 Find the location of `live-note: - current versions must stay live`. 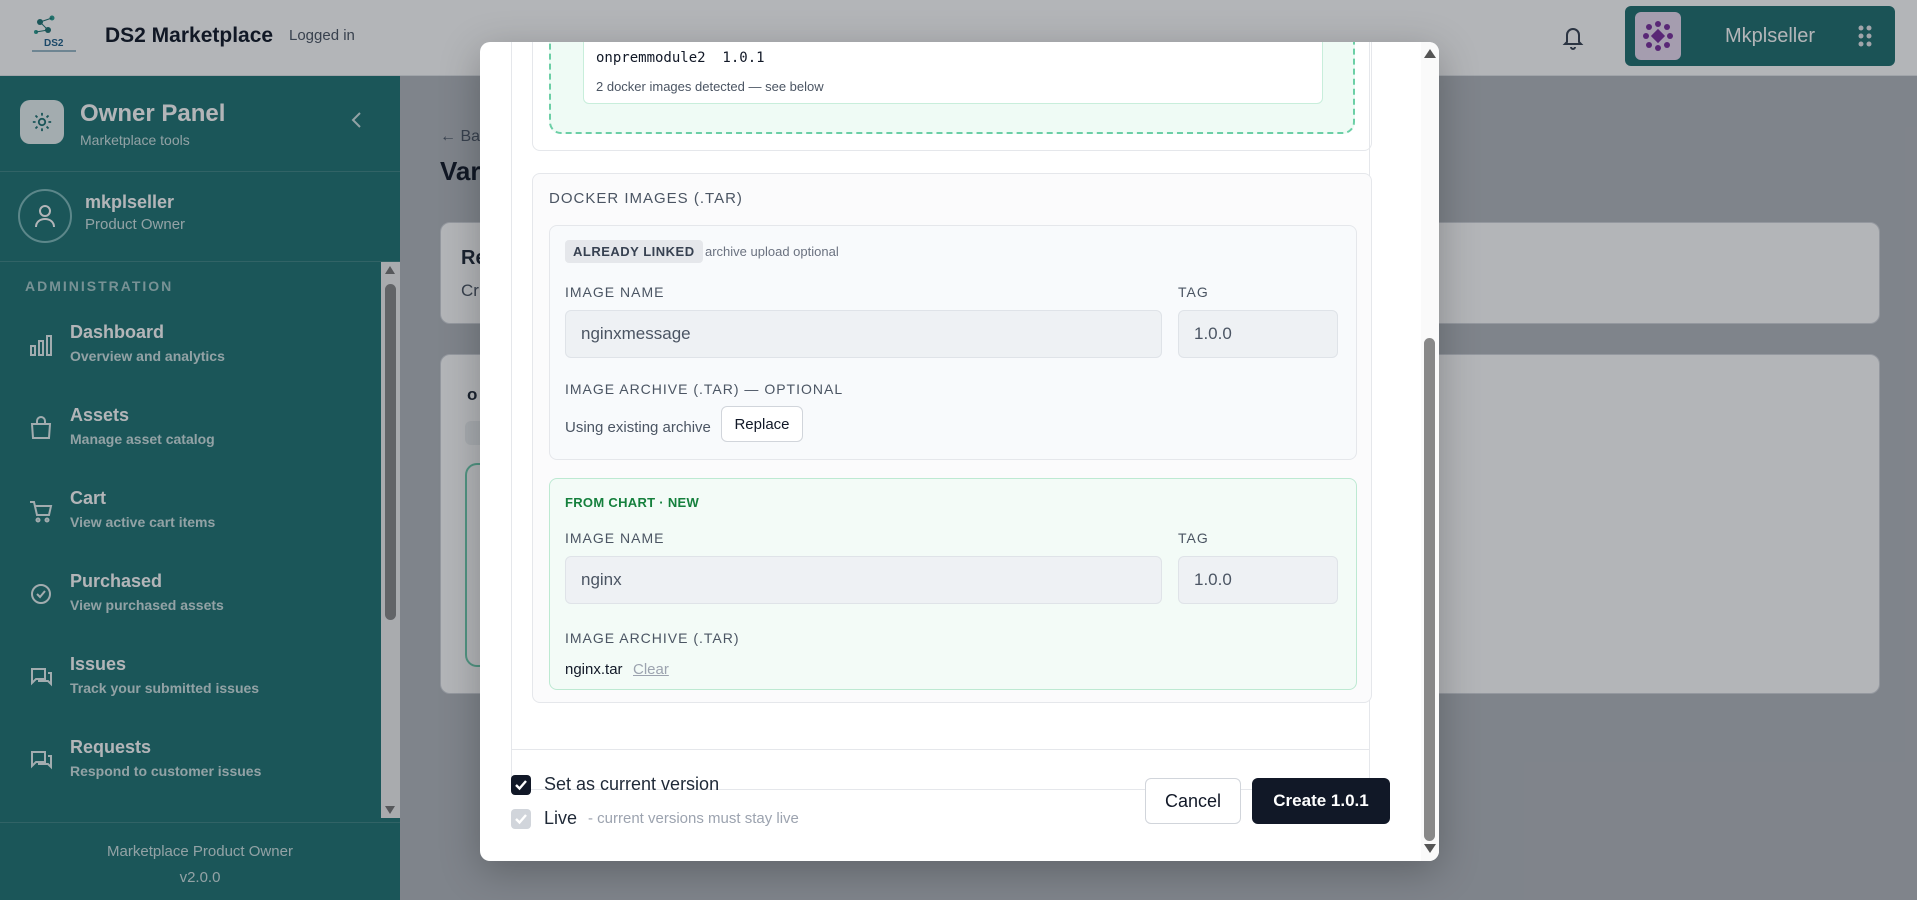

live-note: - current versions must stay live is located at coordinates (693, 818).